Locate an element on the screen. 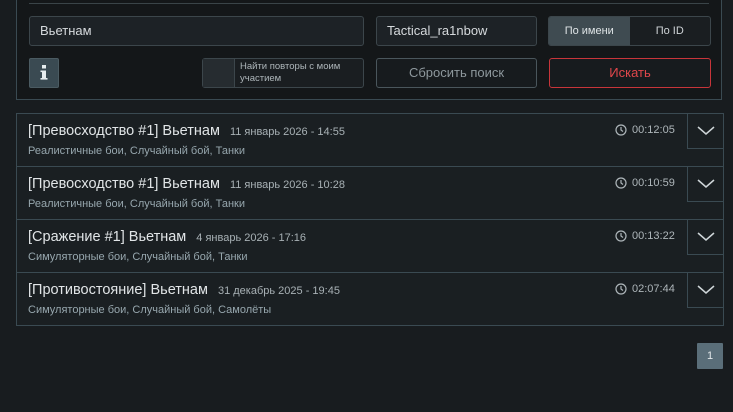 The height and width of the screenshot is (412, 733). mode-by-name-button: По имени is located at coordinates (589, 31).